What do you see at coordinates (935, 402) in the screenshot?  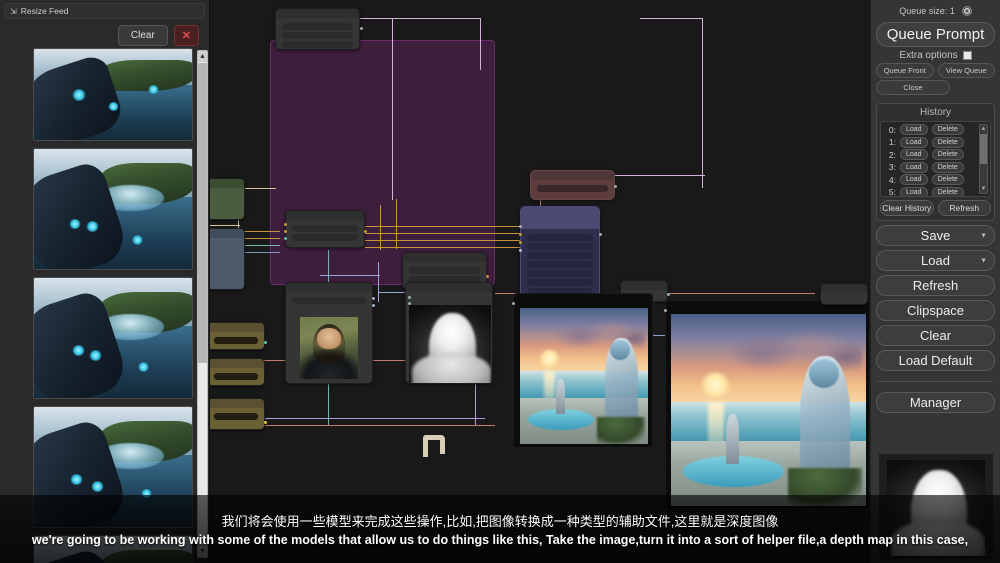 I see `manager-button: Manager` at bounding box center [935, 402].